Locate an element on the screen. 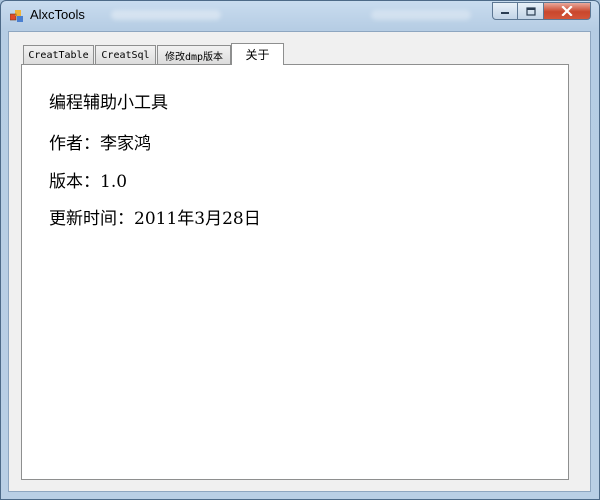 This screenshot has height=500, width=600. close-icon is located at coordinates (567, 11).